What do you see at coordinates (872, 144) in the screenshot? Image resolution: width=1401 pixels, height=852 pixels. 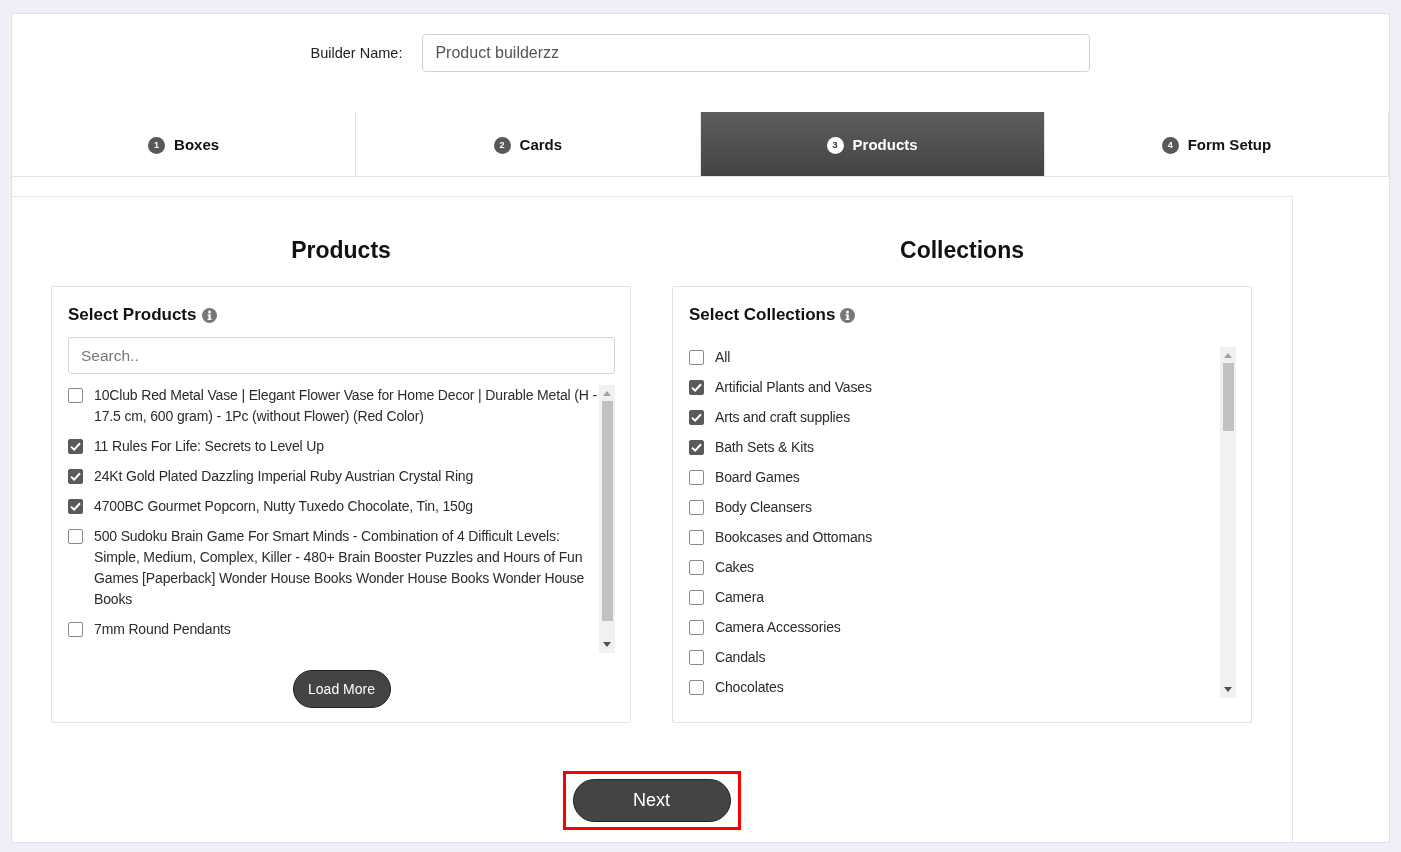 I see `step-tab: 3 Products` at bounding box center [872, 144].